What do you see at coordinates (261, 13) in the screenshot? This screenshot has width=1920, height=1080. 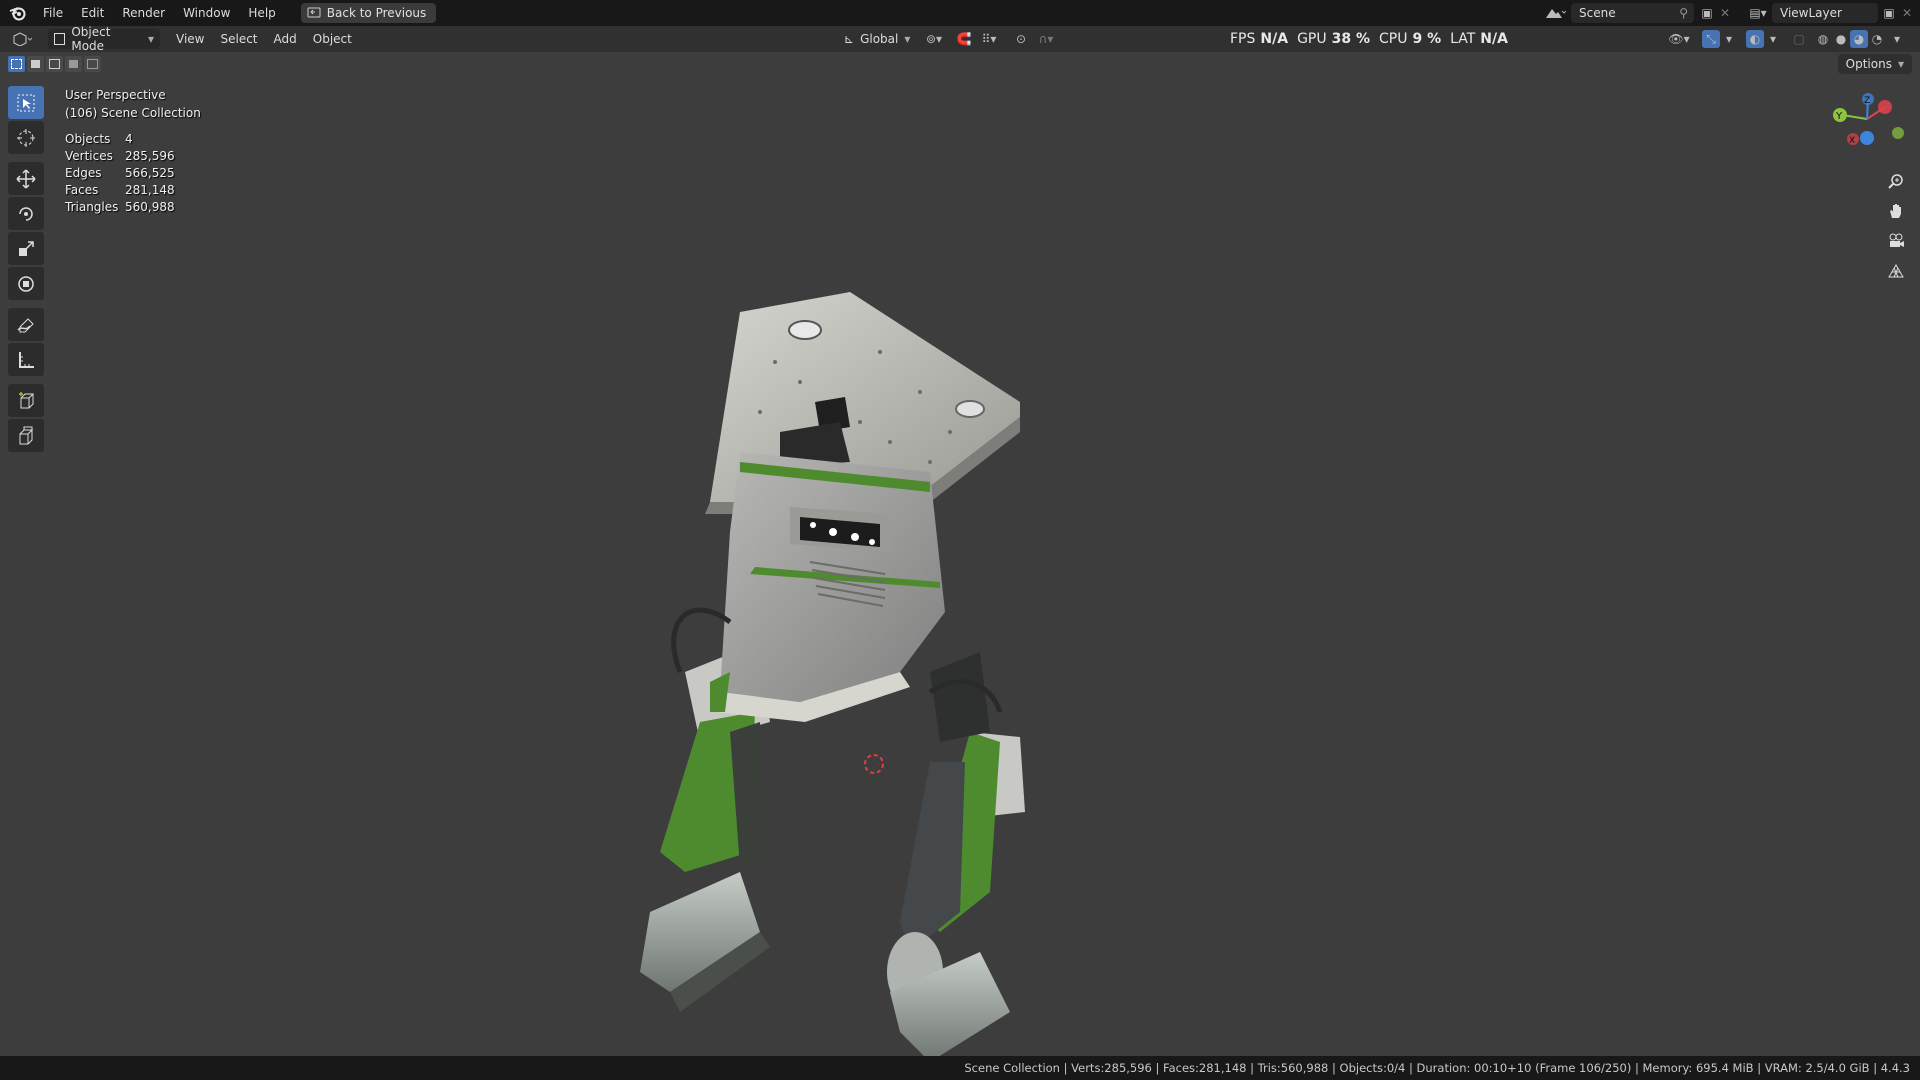 I see `menu-help: Help` at bounding box center [261, 13].